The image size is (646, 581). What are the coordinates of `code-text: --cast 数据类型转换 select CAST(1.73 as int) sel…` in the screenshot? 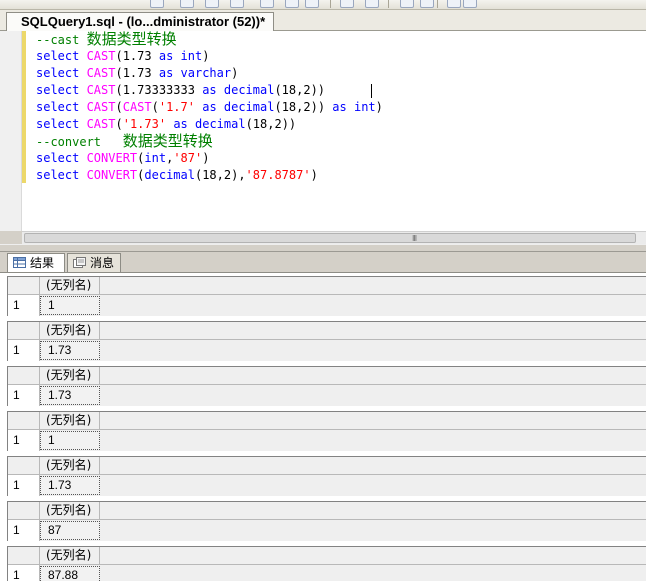 It's located at (209, 107).